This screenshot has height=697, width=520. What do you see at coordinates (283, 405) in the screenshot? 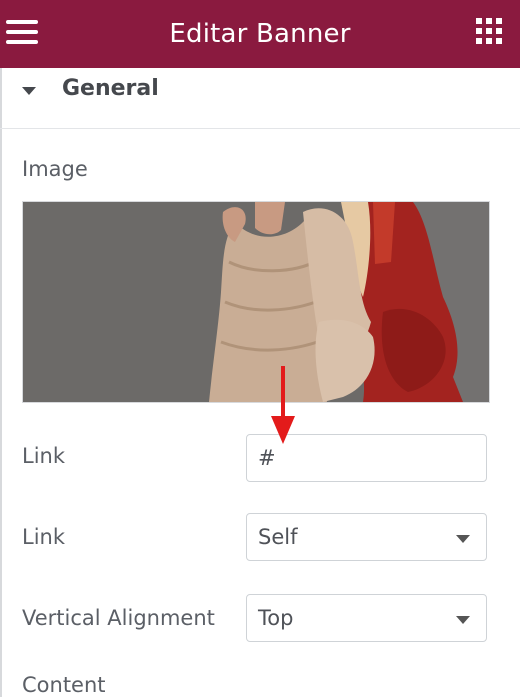
I see `red-arrow-annotation` at bounding box center [283, 405].